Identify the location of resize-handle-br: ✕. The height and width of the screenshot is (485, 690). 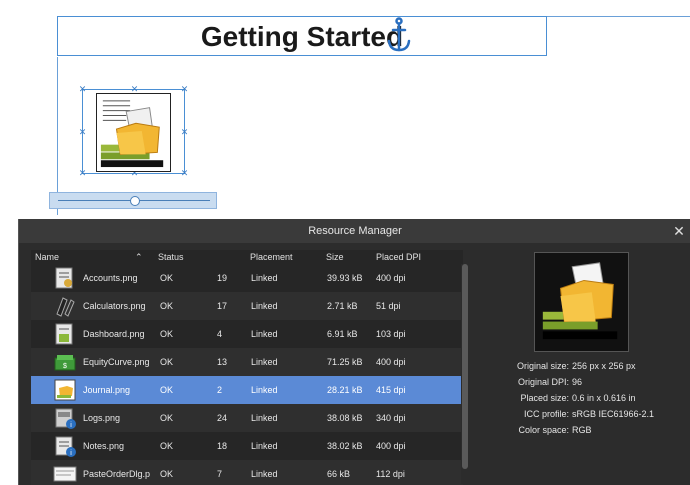
(184, 173).